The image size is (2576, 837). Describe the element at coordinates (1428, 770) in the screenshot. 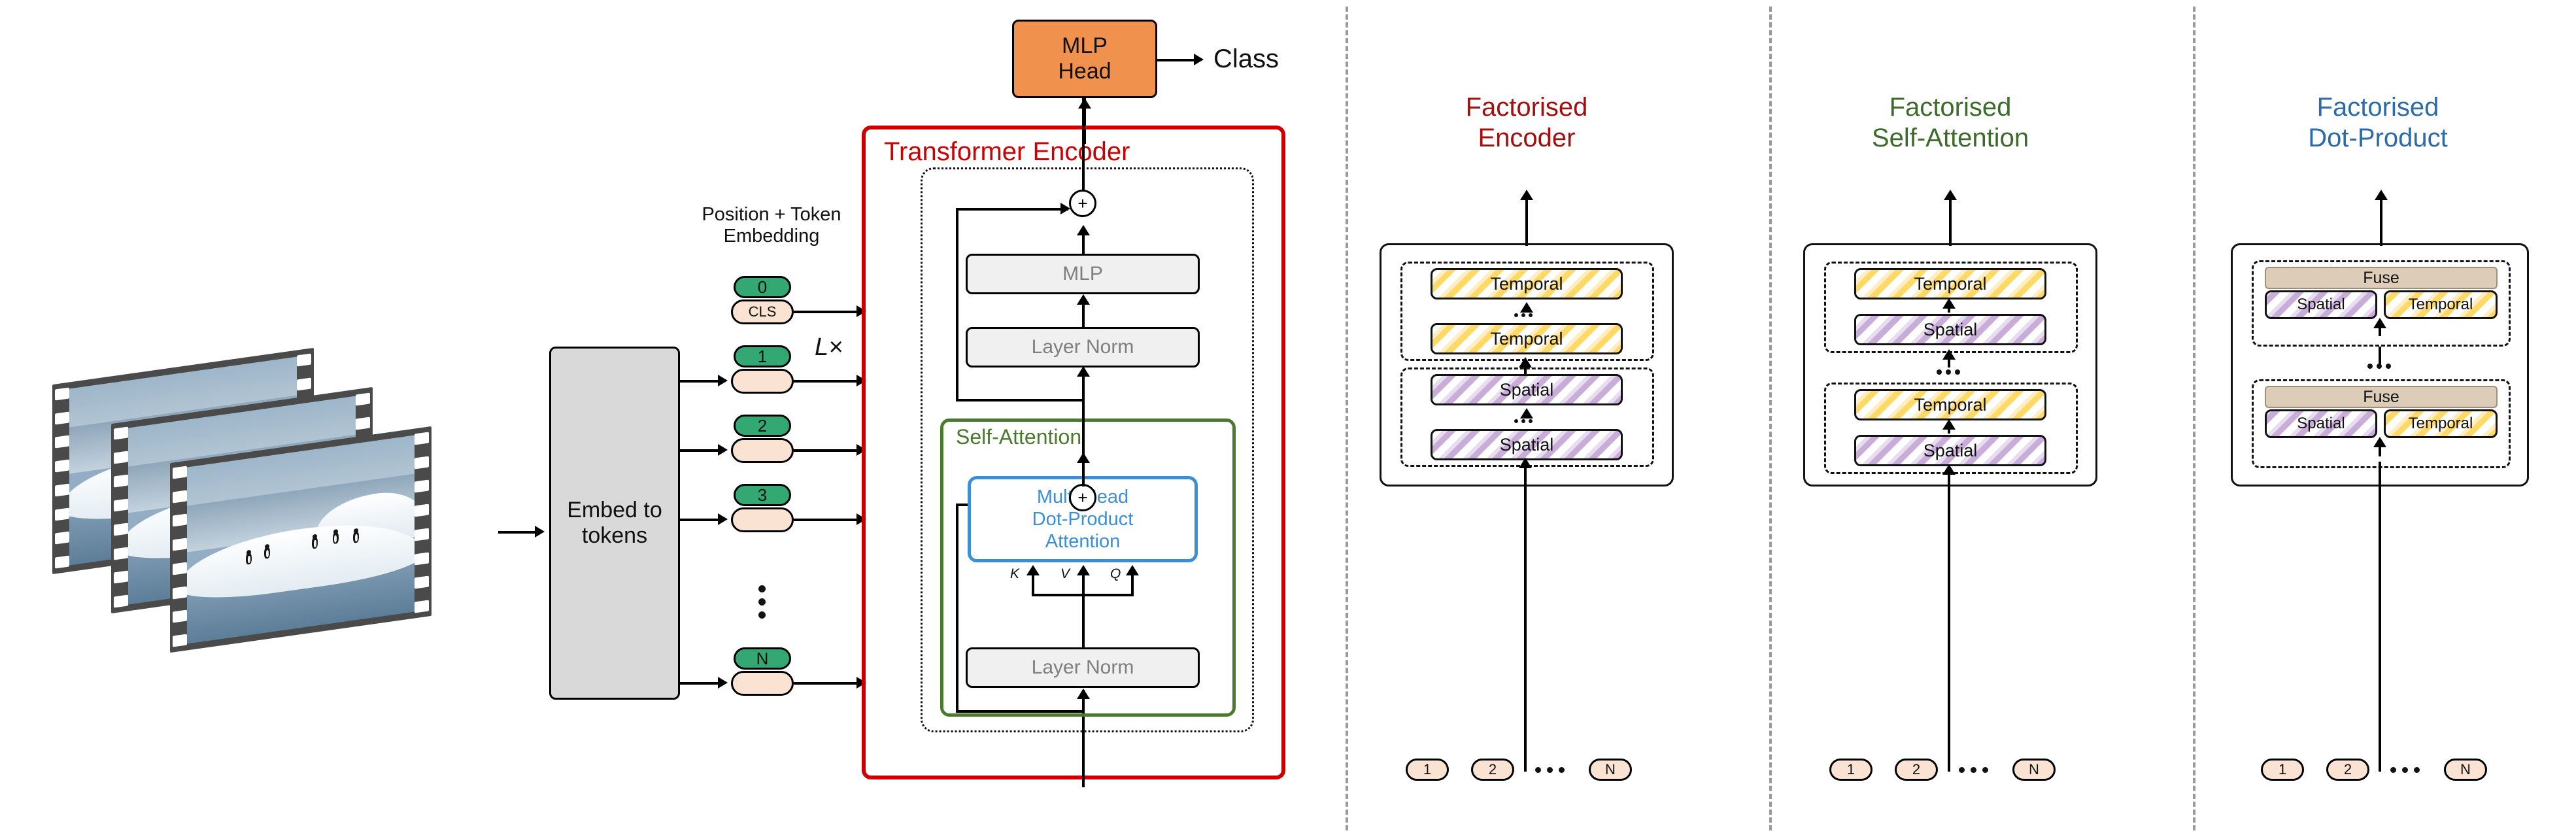

I see `factorised-encoder-input-token-1: 1` at that location.